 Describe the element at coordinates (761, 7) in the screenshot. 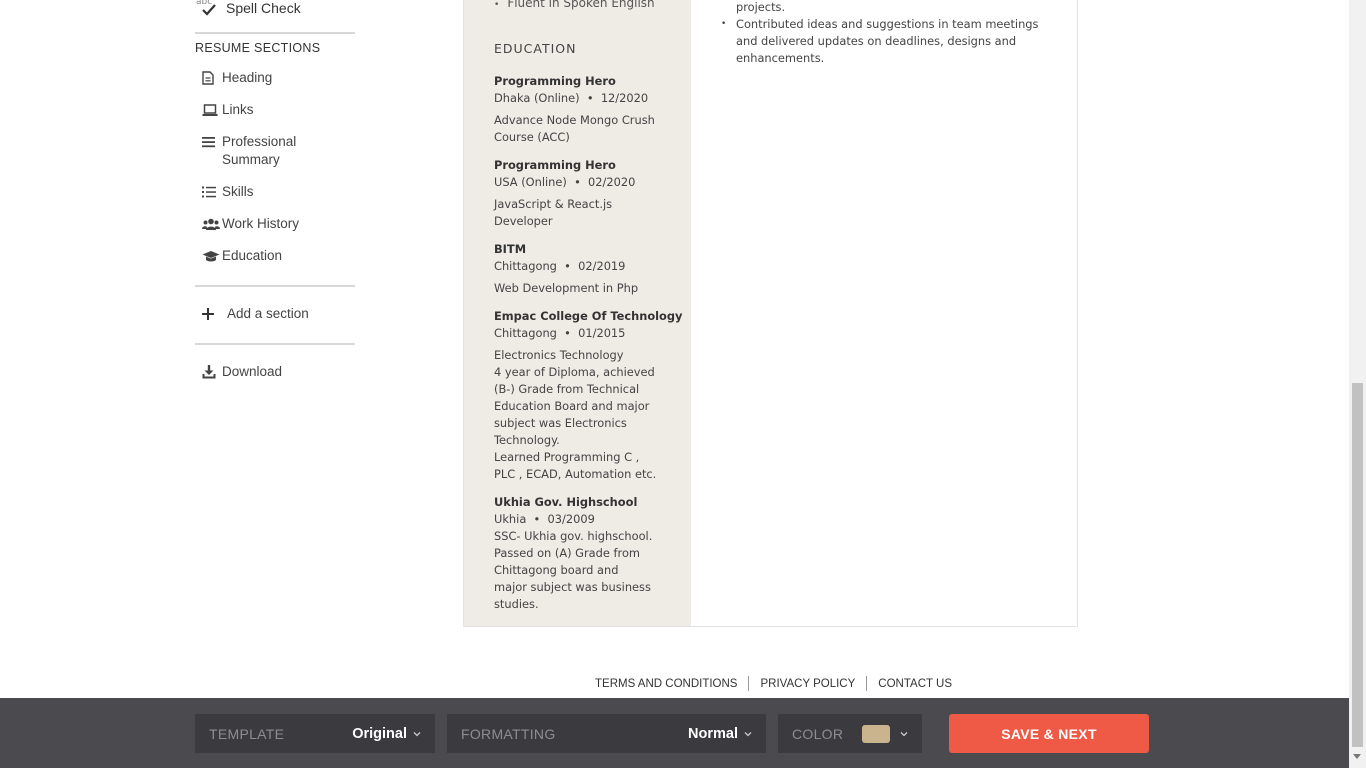

I see `work-history-line: projects.` at that location.